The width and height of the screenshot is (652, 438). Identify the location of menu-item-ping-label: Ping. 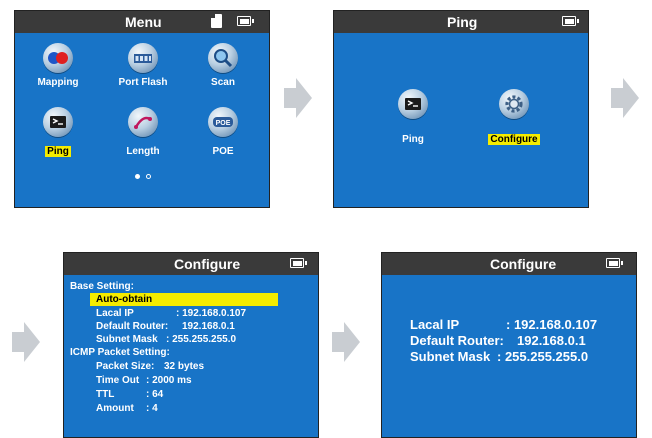
(58, 151).